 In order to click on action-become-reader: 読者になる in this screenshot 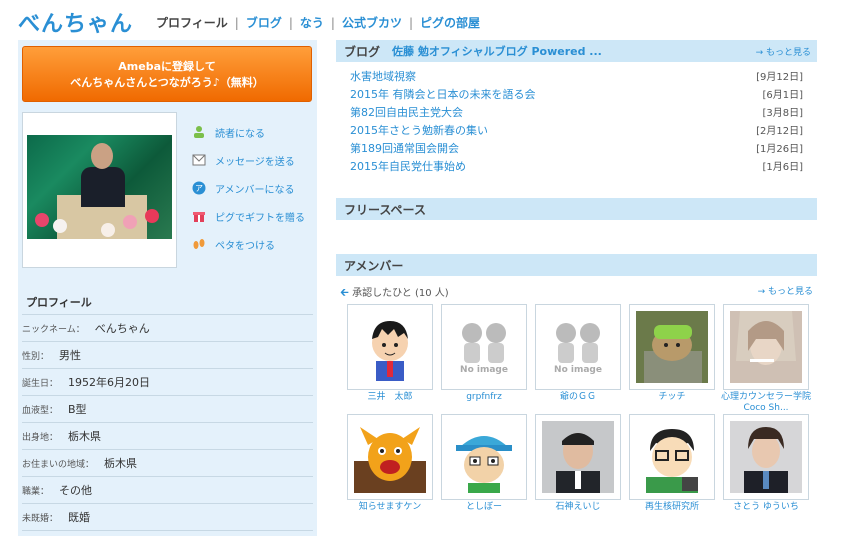, I will do `click(248, 132)`.